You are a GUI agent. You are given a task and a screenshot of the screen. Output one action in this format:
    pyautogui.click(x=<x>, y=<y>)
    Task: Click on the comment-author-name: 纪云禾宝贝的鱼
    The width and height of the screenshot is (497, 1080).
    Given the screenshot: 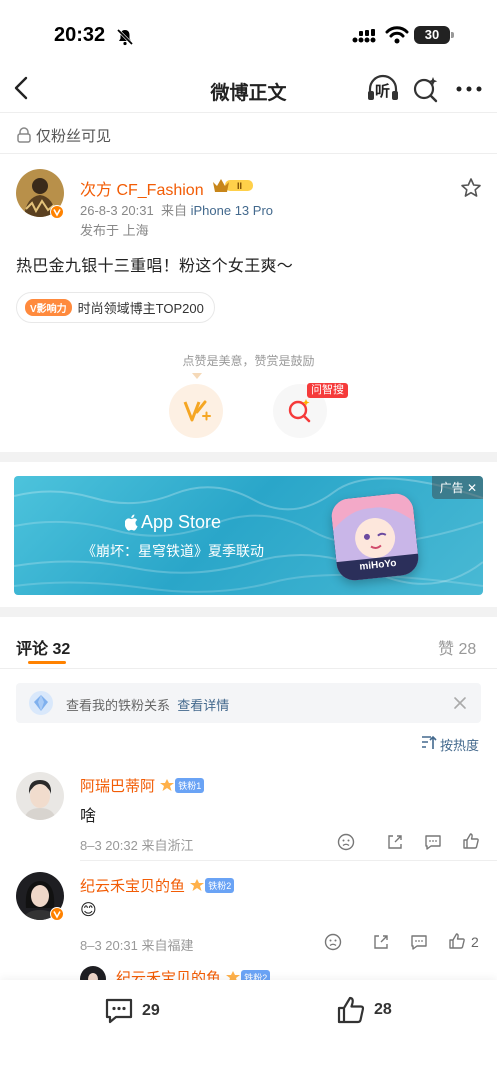 What is the action you would take?
    pyautogui.click(x=133, y=886)
    